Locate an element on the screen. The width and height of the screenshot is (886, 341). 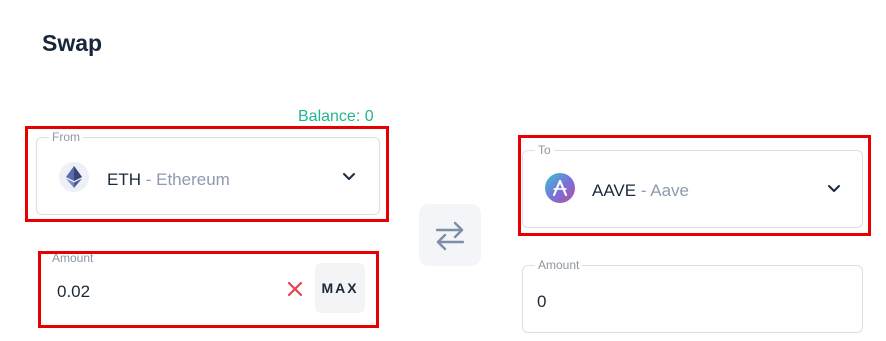
amount-highlight is located at coordinates (208, 289).